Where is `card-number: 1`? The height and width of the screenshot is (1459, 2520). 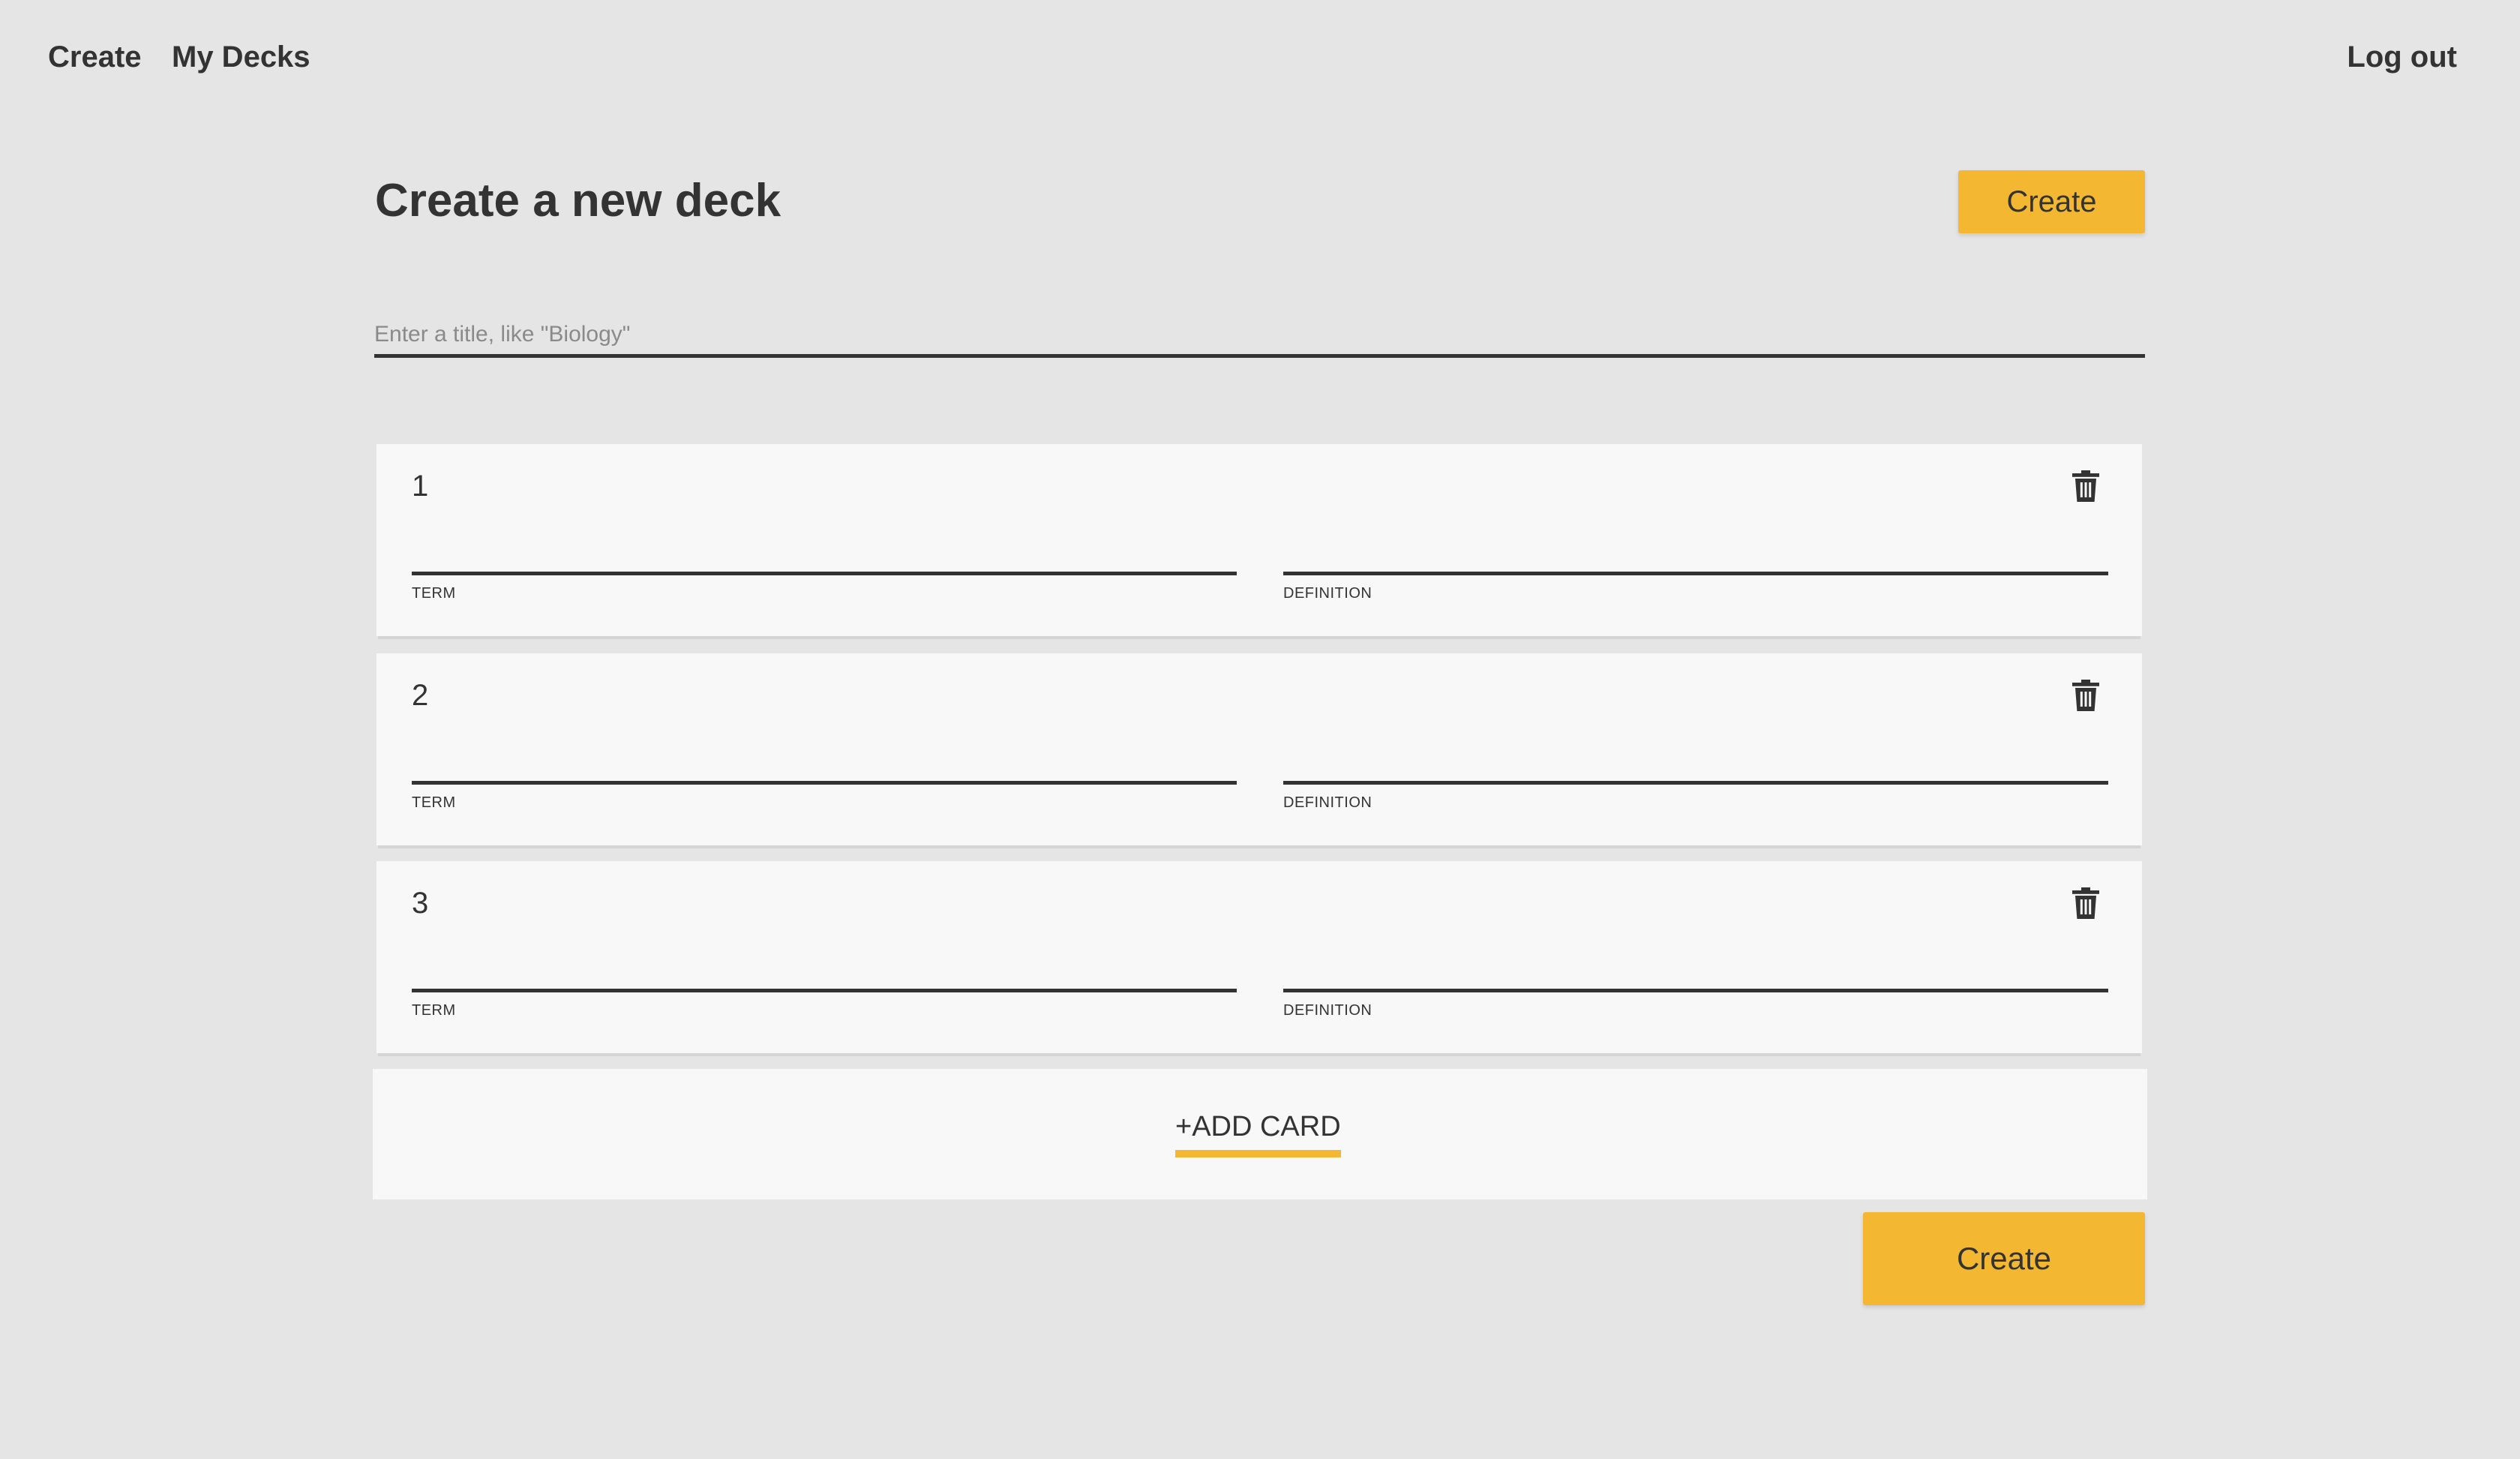 card-number: 1 is located at coordinates (420, 486).